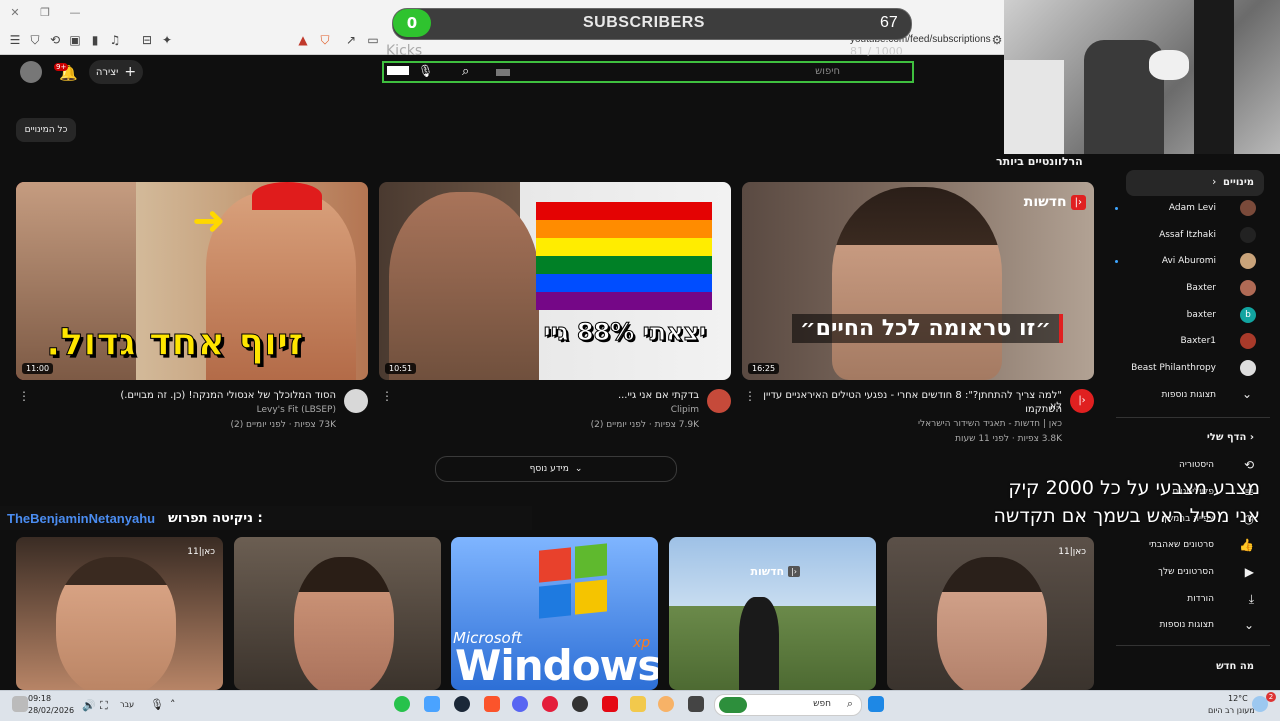 Image resolution: width=1280 pixels, height=721 pixels. What do you see at coordinates (46, 130) in the screenshot?
I see `chip-all-subscriptions: כל המינויים` at bounding box center [46, 130].